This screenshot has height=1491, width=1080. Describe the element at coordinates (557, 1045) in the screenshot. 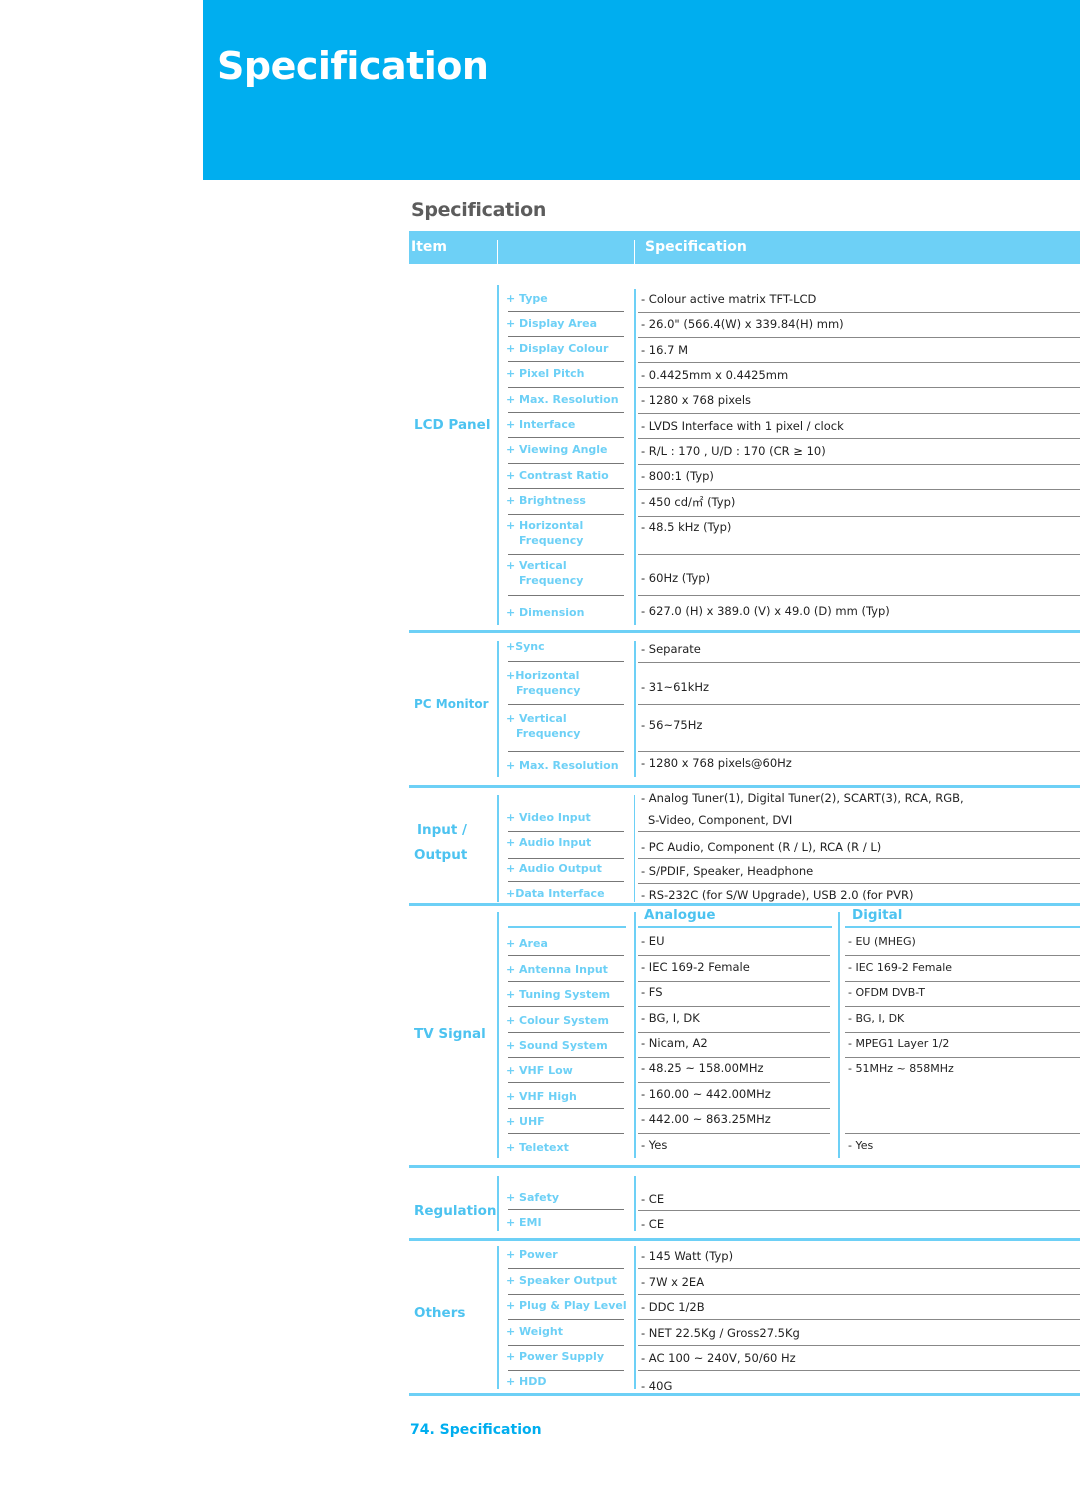

I see `spec-label: + Sound System` at that location.